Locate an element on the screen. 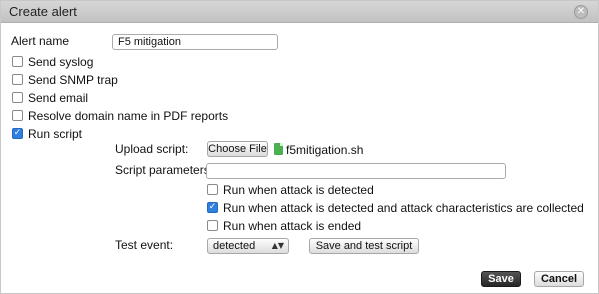 The image size is (599, 294). option-send-snmp-trap: Send SNMP trap is located at coordinates (65, 80).